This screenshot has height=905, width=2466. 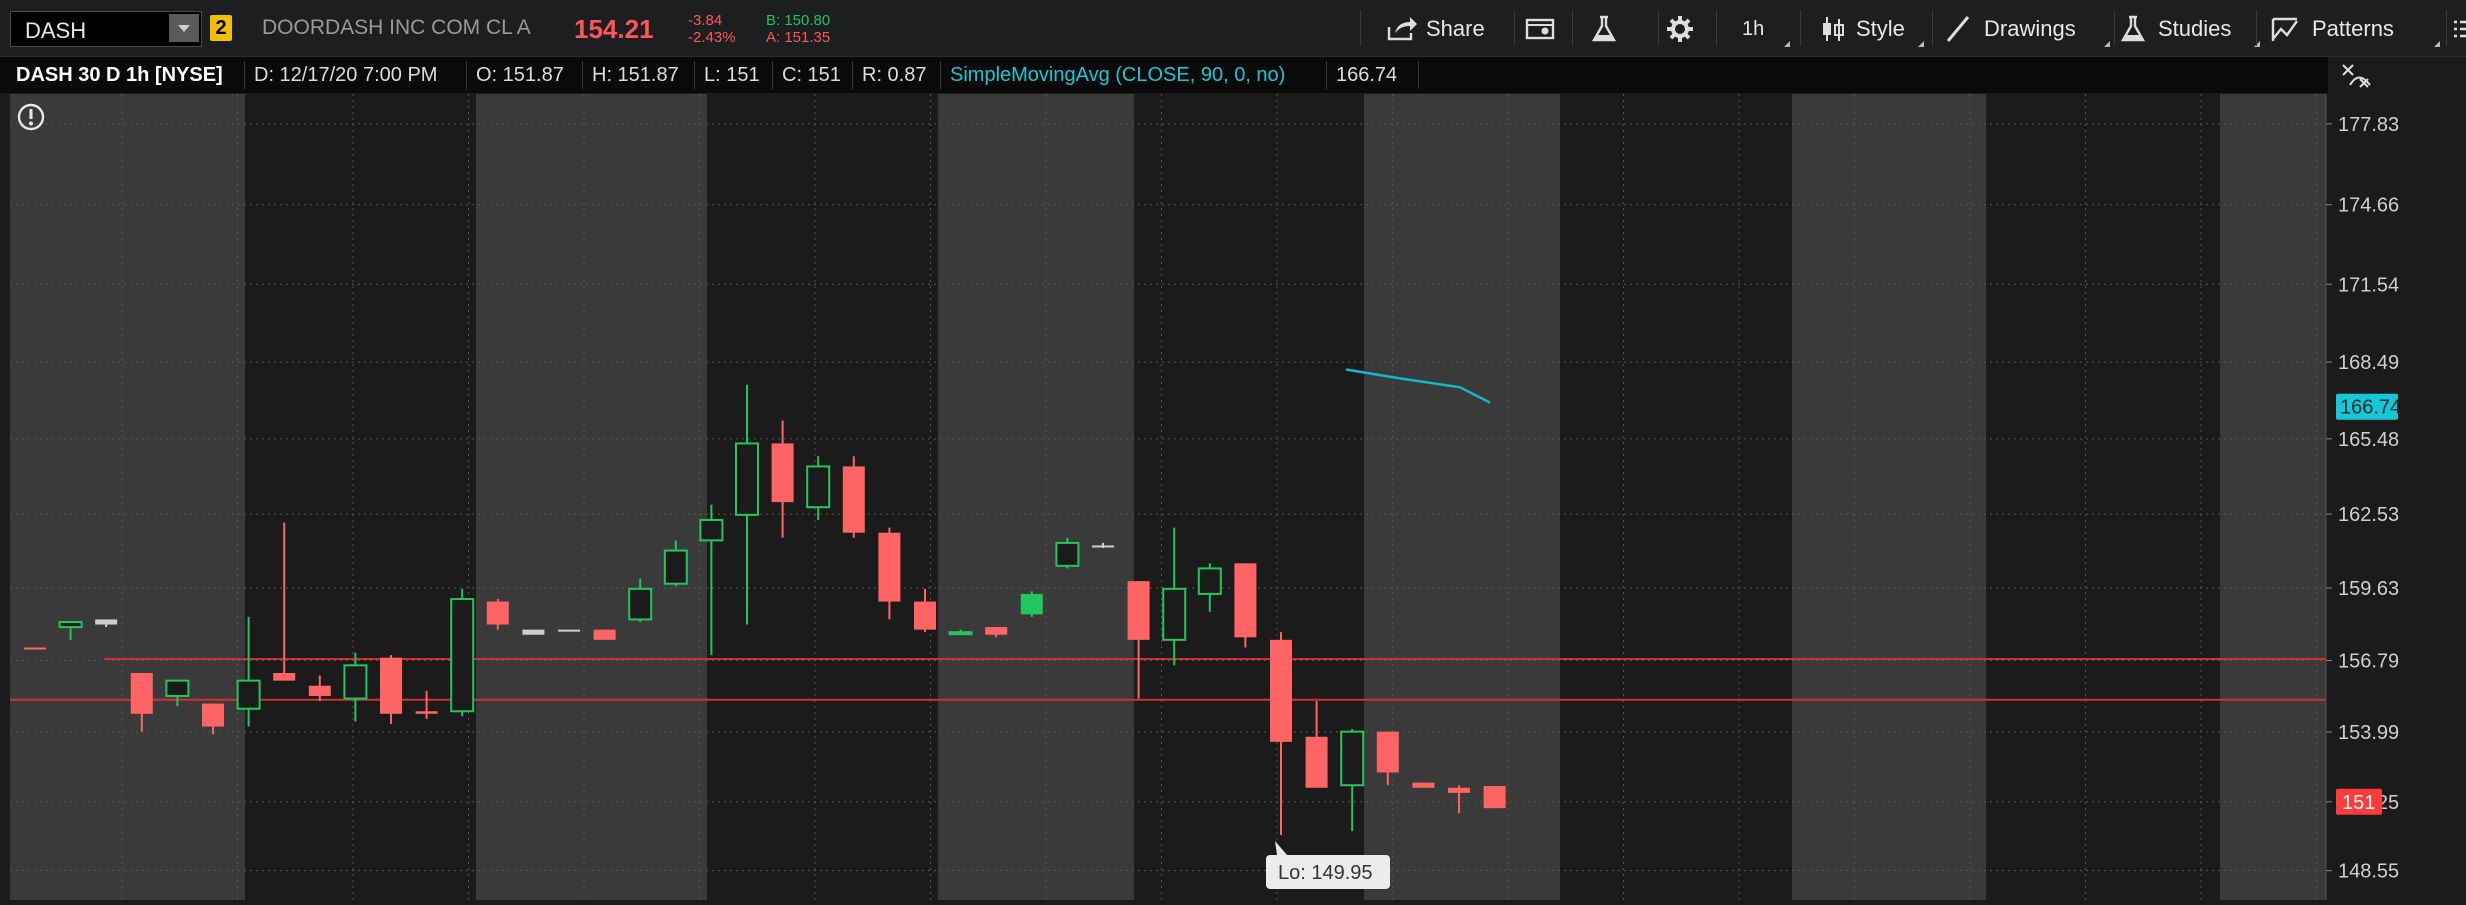 What do you see at coordinates (1833, 29) in the screenshot?
I see `candles-icon` at bounding box center [1833, 29].